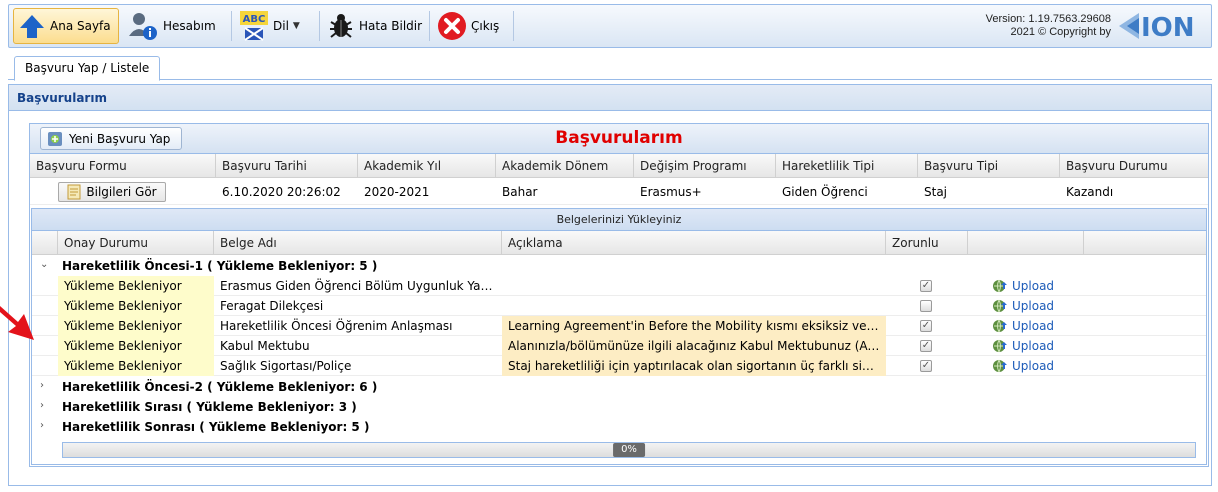  What do you see at coordinates (189, 26) in the screenshot?
I see `account-label: Hesabım` at bounding box center [189, 26].